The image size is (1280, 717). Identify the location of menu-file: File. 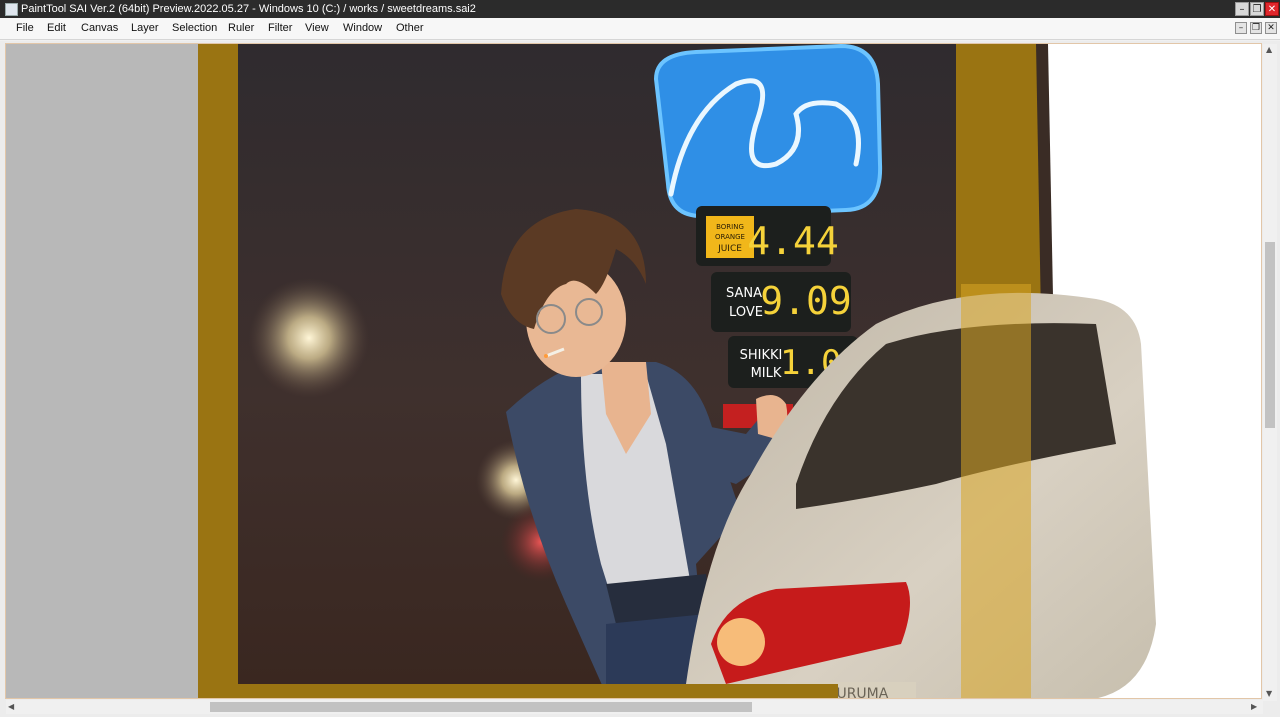
(25, 28).